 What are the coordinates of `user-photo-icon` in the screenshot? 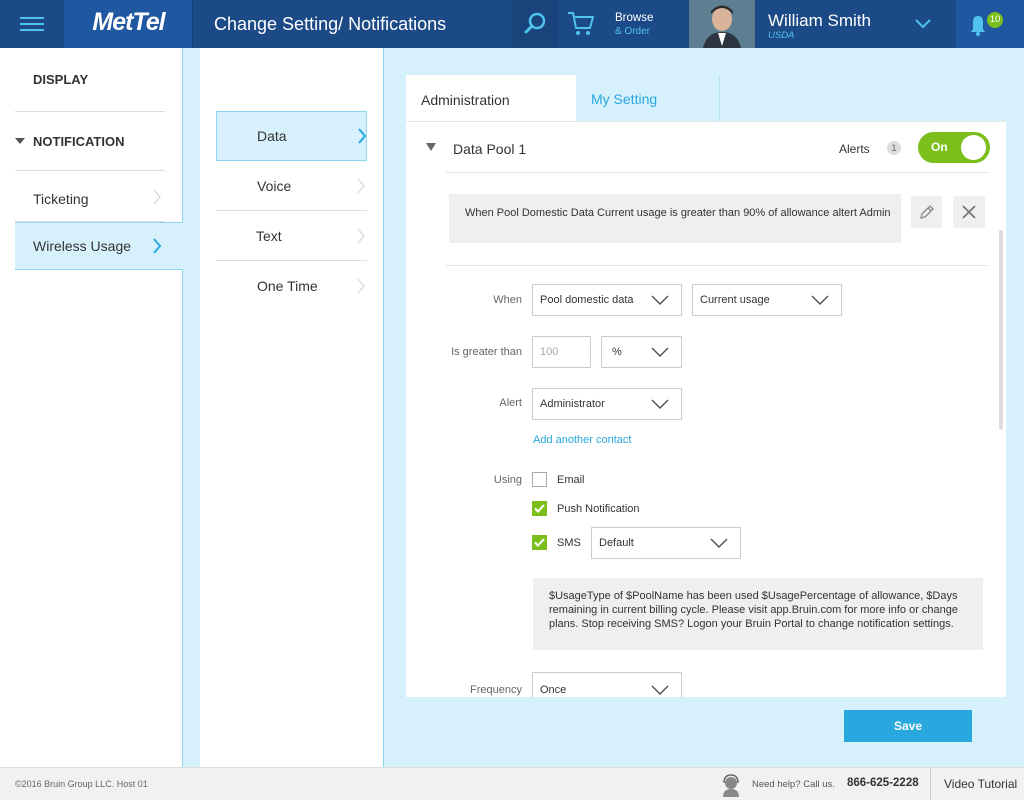 It's located at (722, 24).